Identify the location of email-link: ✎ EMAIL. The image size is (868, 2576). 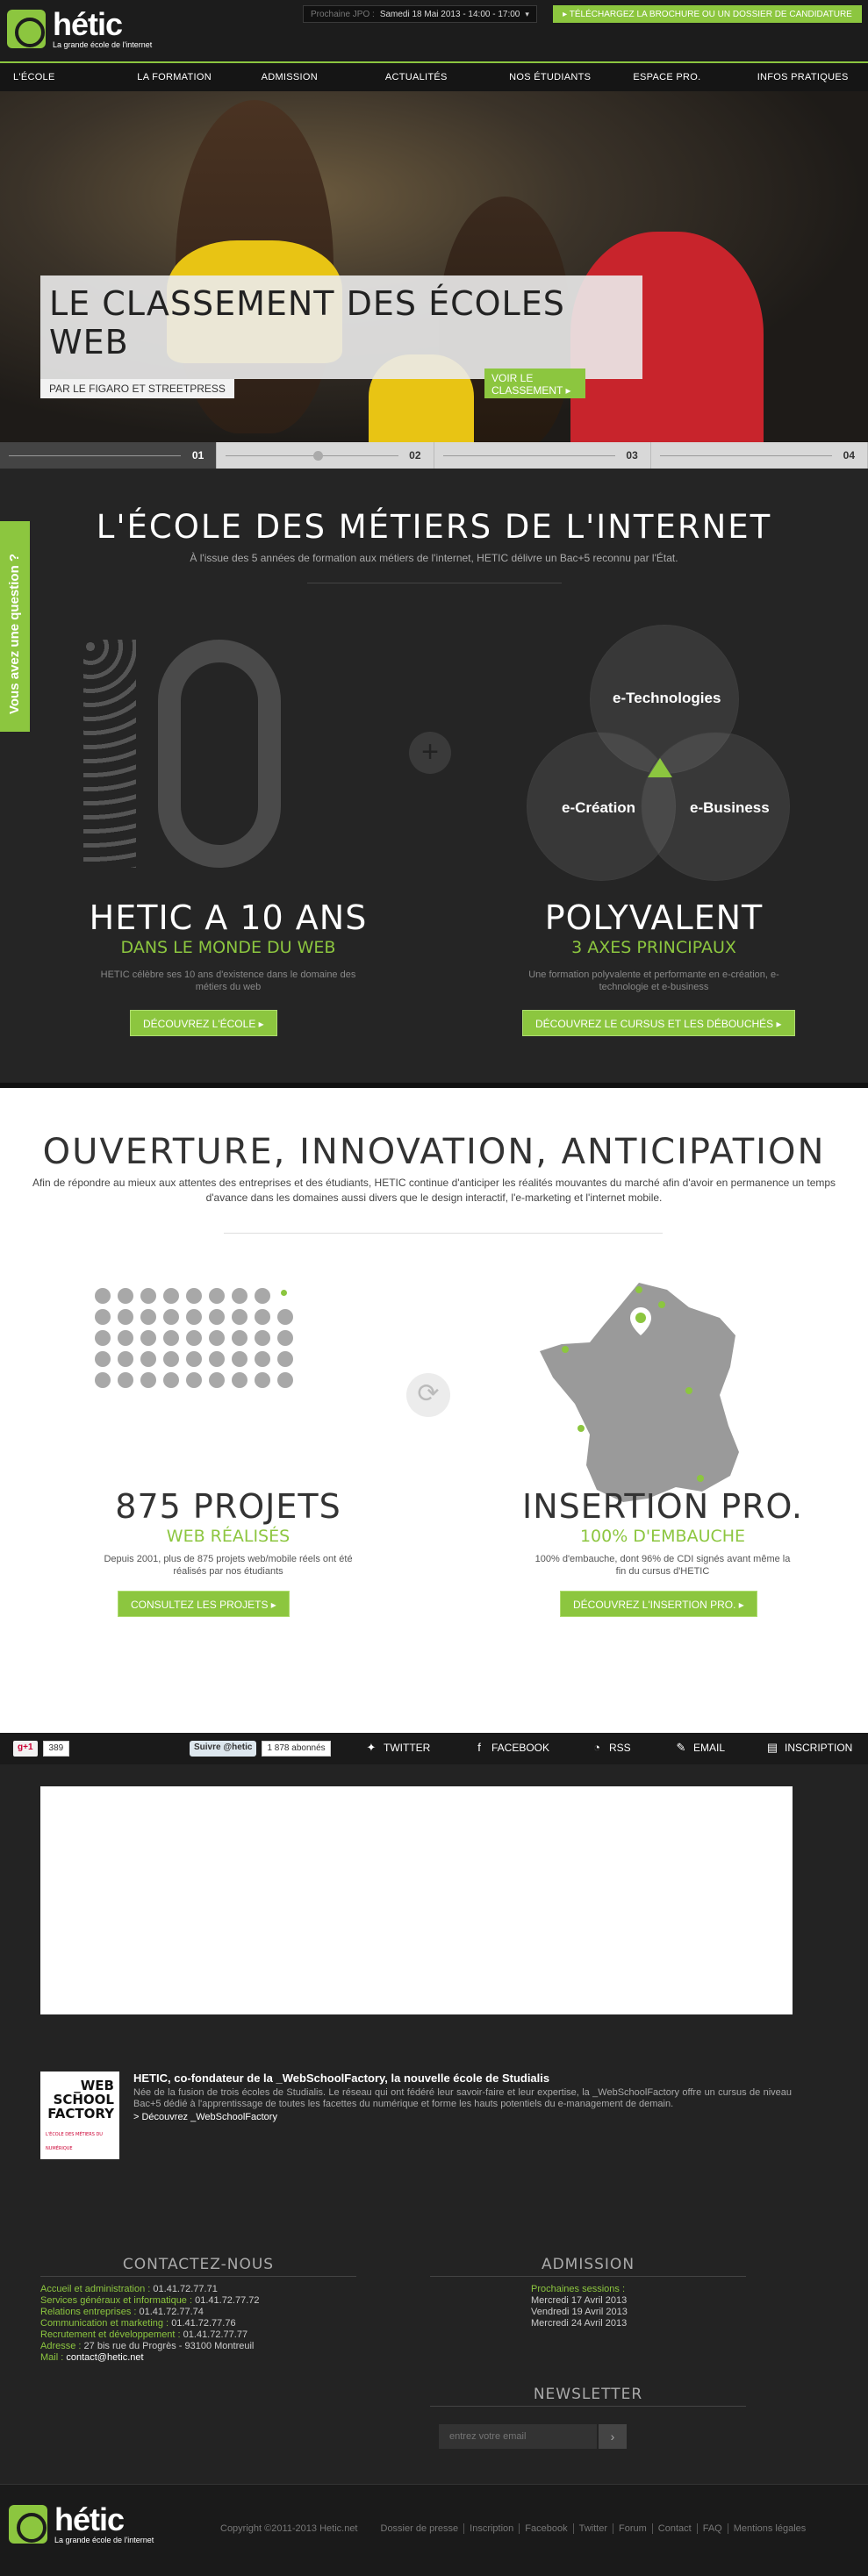
(699, 1748).